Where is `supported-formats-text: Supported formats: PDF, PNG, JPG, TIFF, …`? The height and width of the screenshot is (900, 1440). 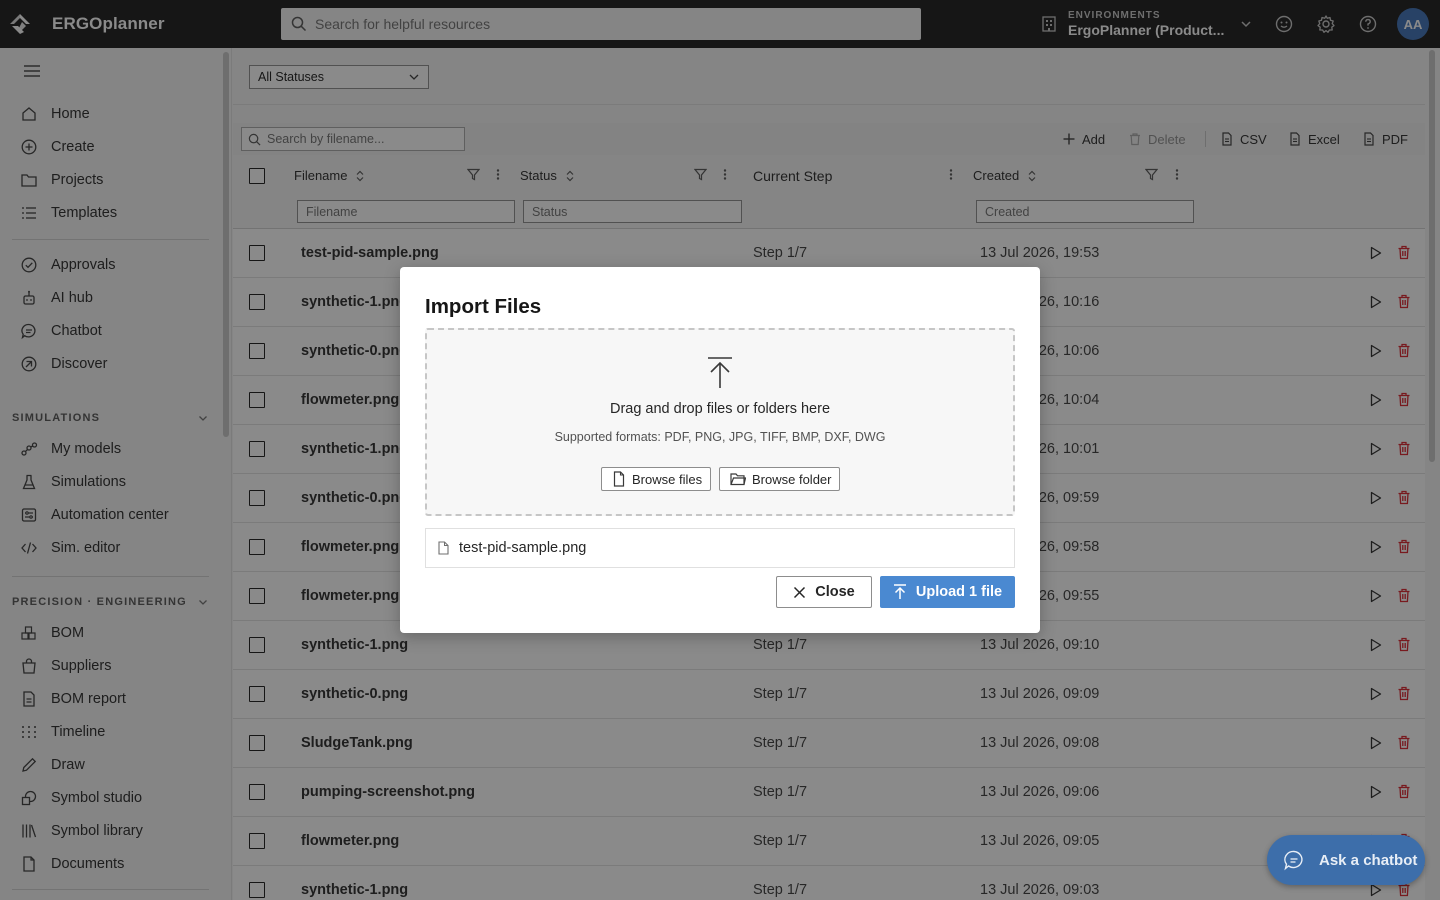 supported-formats-text: Supported formats: PDF, PNG, JPG, TIFF, … is located at coordinates (720, 437).